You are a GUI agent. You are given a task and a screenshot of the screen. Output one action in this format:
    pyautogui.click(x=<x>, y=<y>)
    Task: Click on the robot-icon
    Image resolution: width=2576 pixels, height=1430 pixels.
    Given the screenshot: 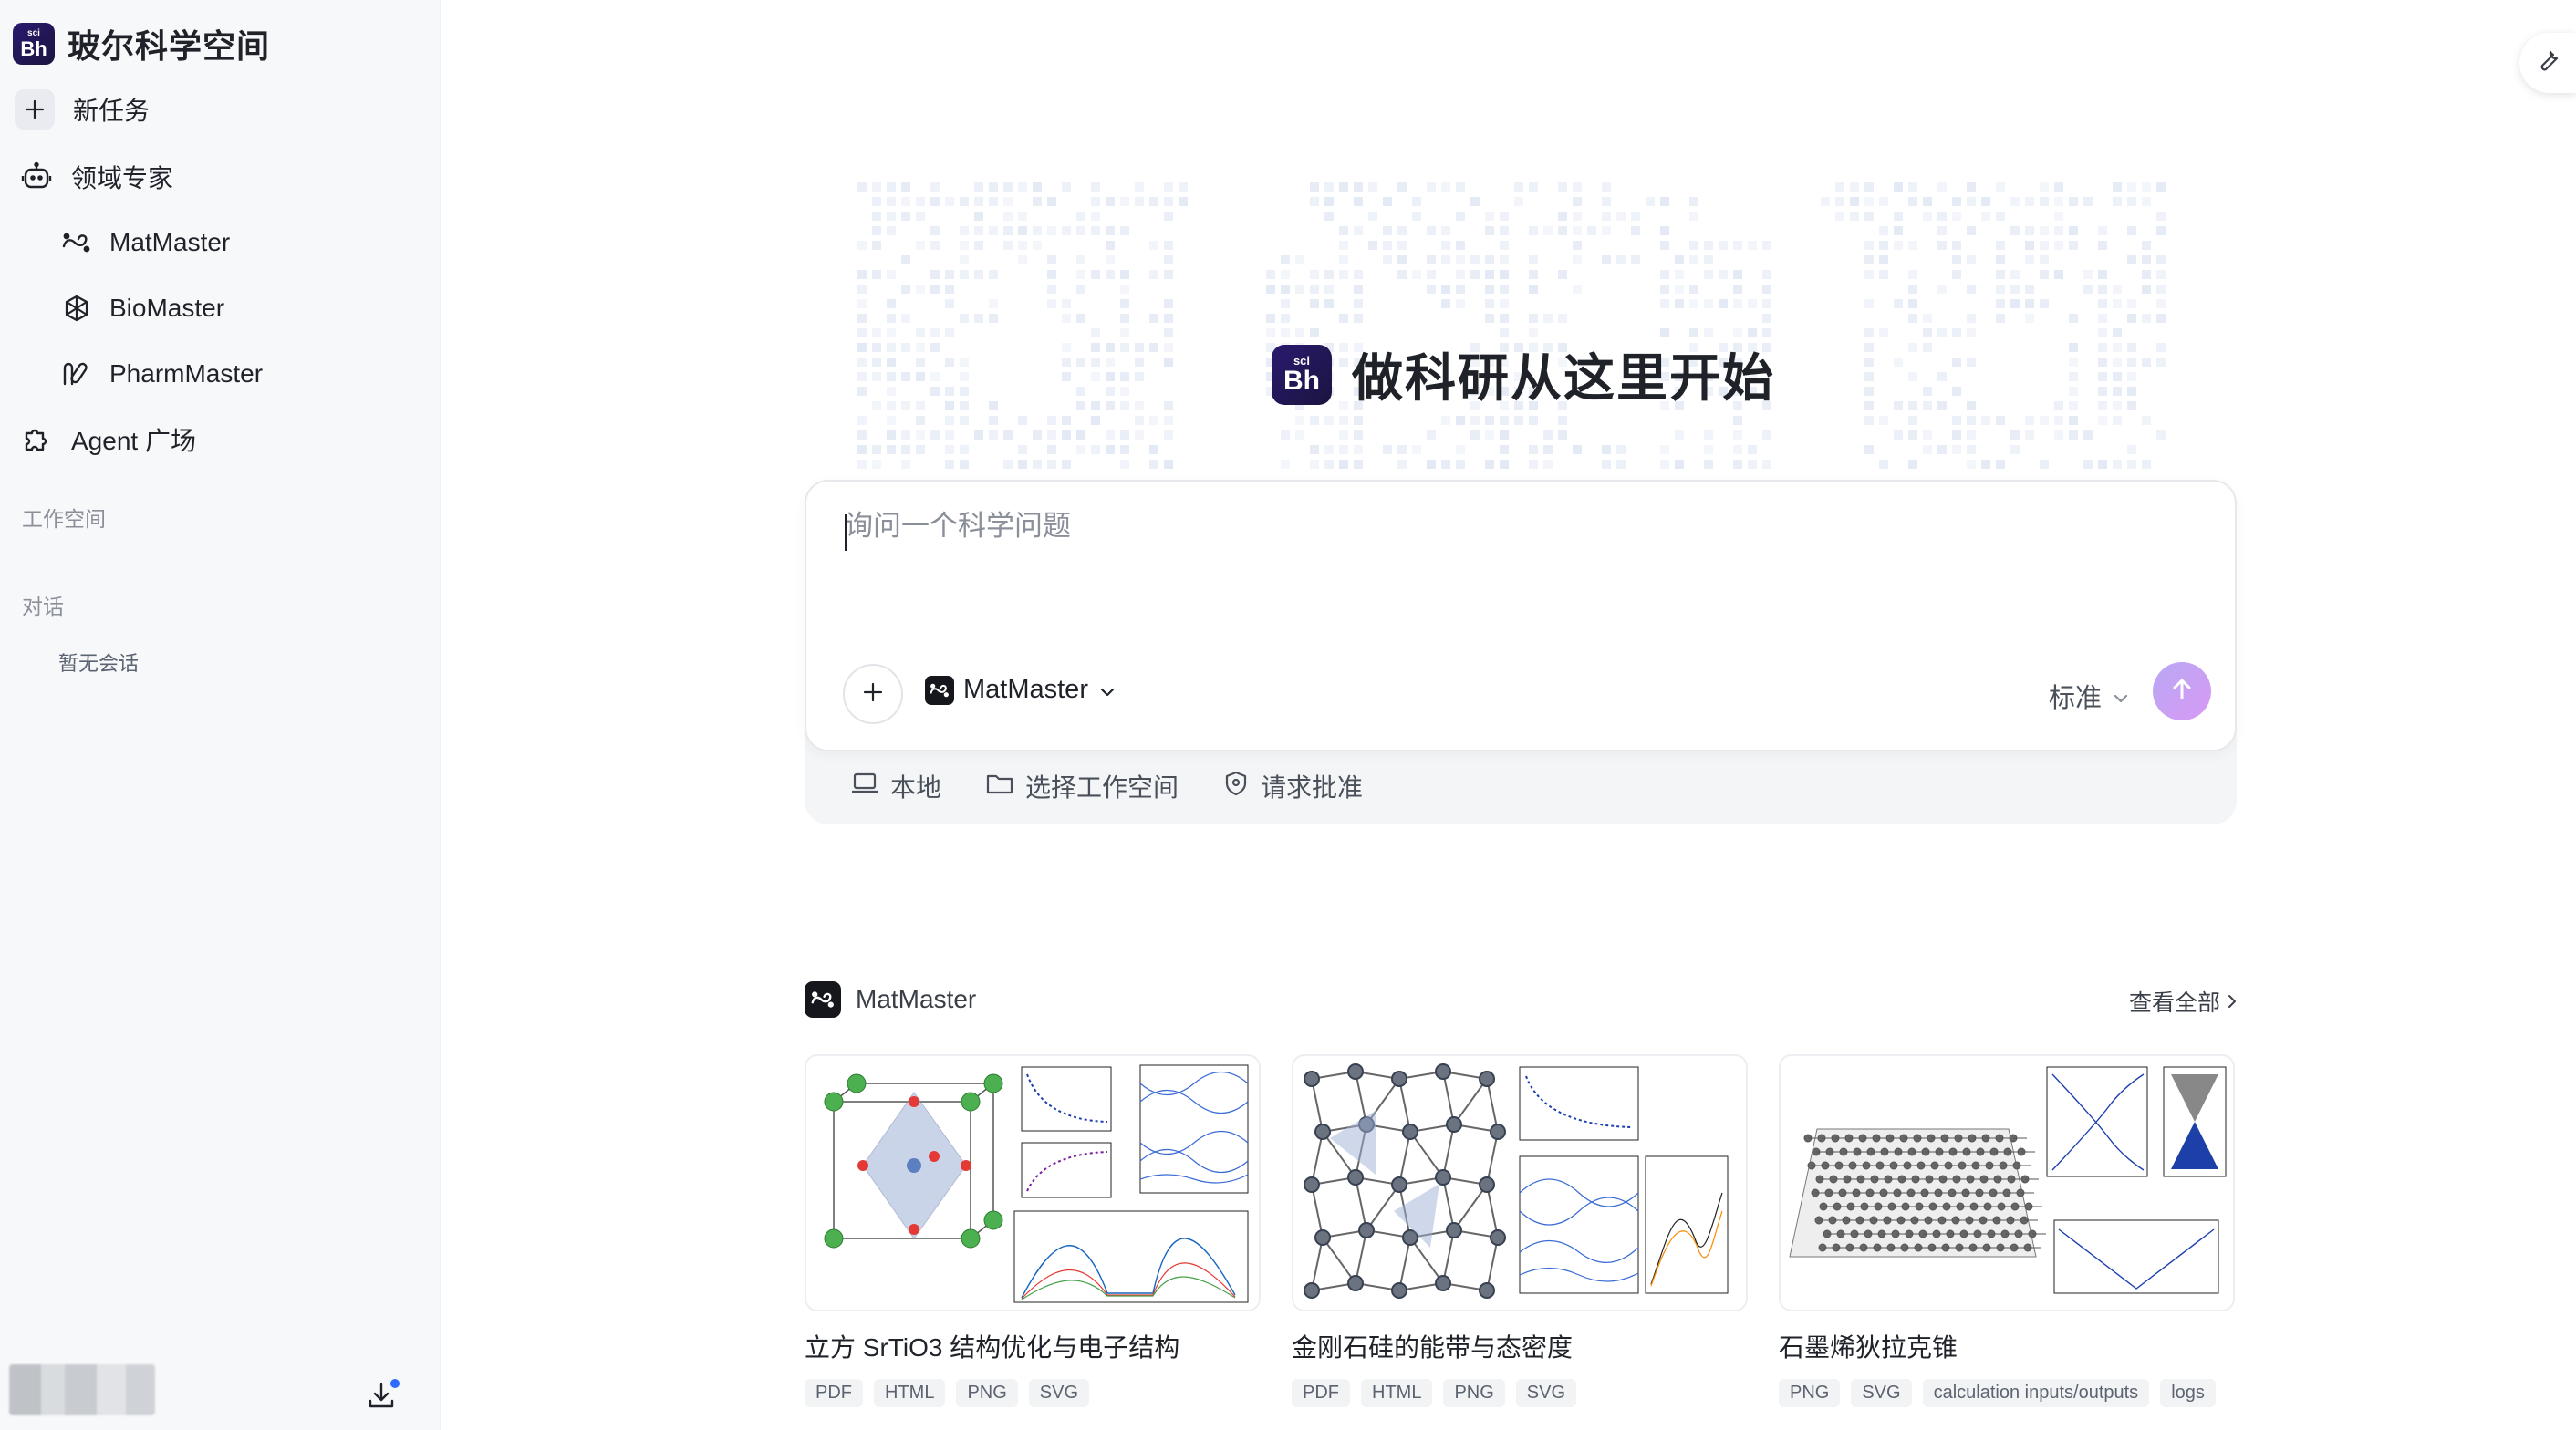 What is the action you would take?
    pyautogui.click(x=36, y=177)
    